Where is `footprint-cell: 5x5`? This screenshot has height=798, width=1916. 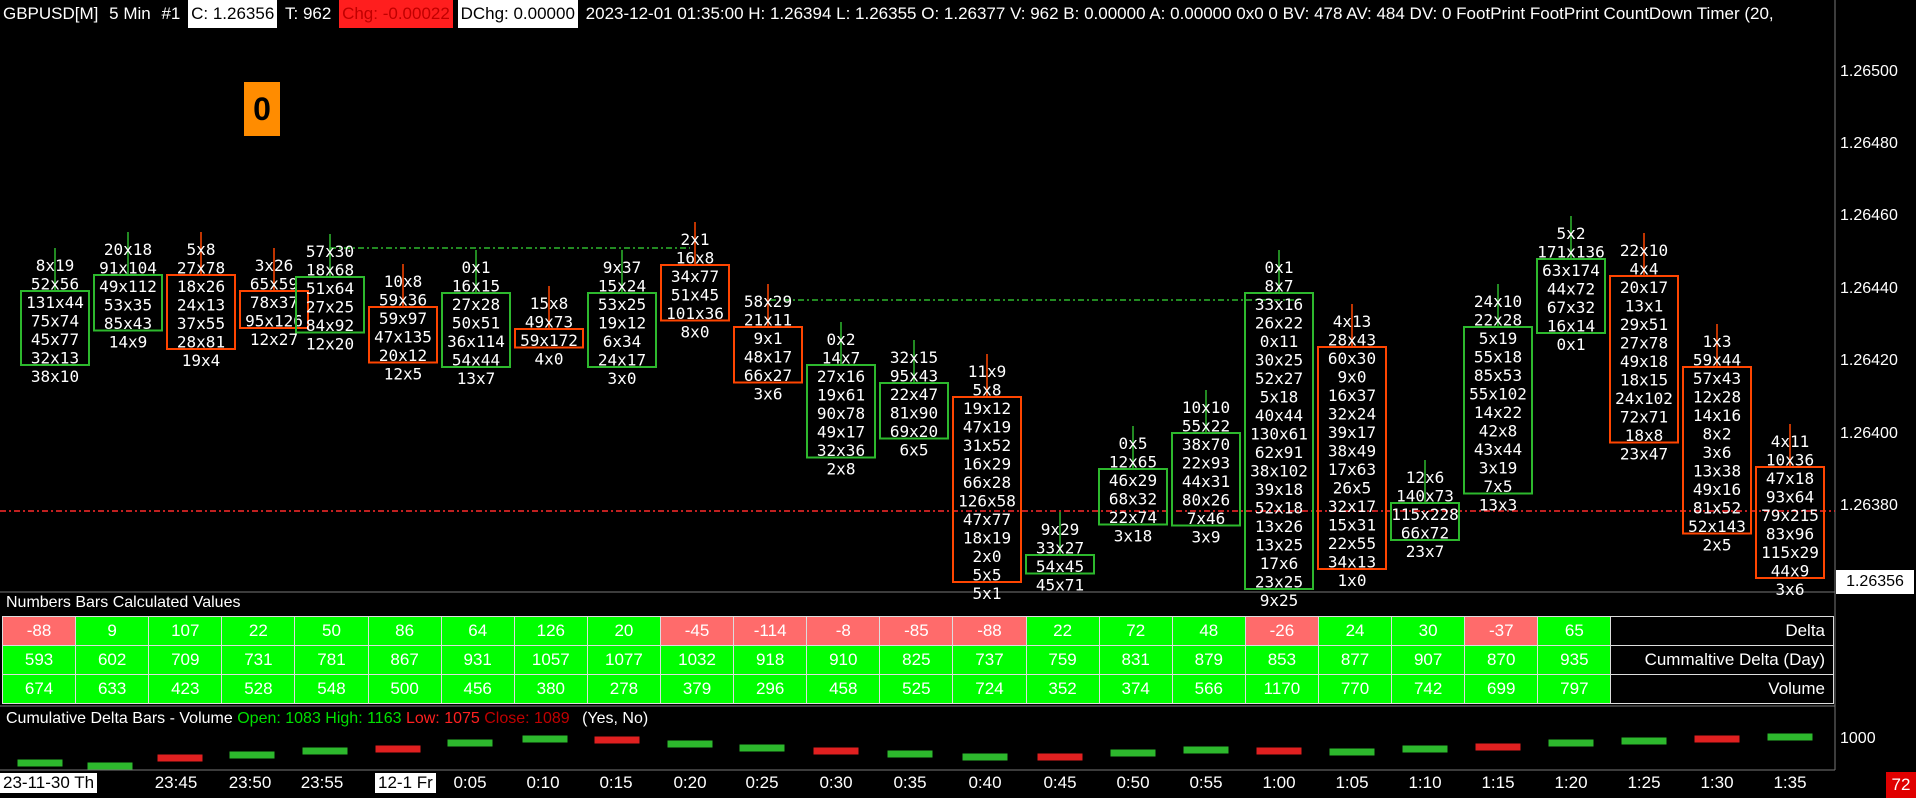 footprint-cell: 5x5 is located at coordinates (987, 575).